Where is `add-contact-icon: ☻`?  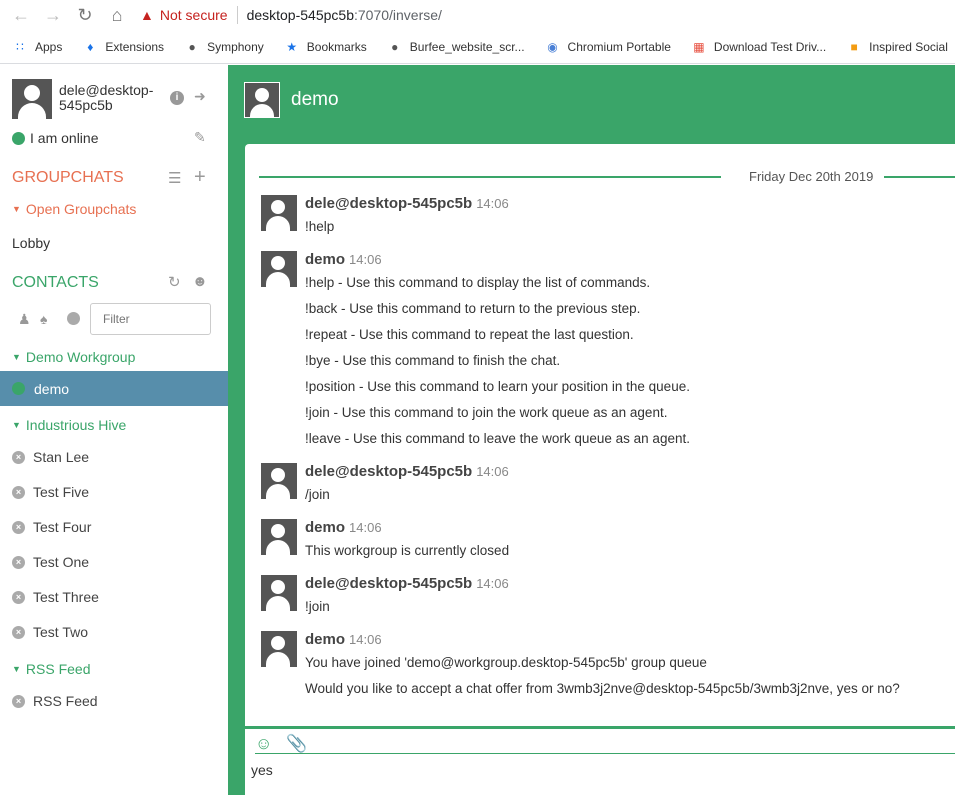 add-contact-icon: ☻ is located at coordinates (200, 281).